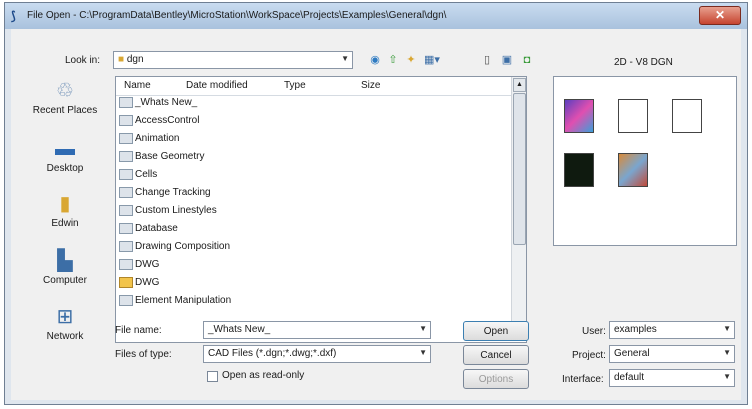  I want to click on computer-icon: ▙, so click(65, 261).